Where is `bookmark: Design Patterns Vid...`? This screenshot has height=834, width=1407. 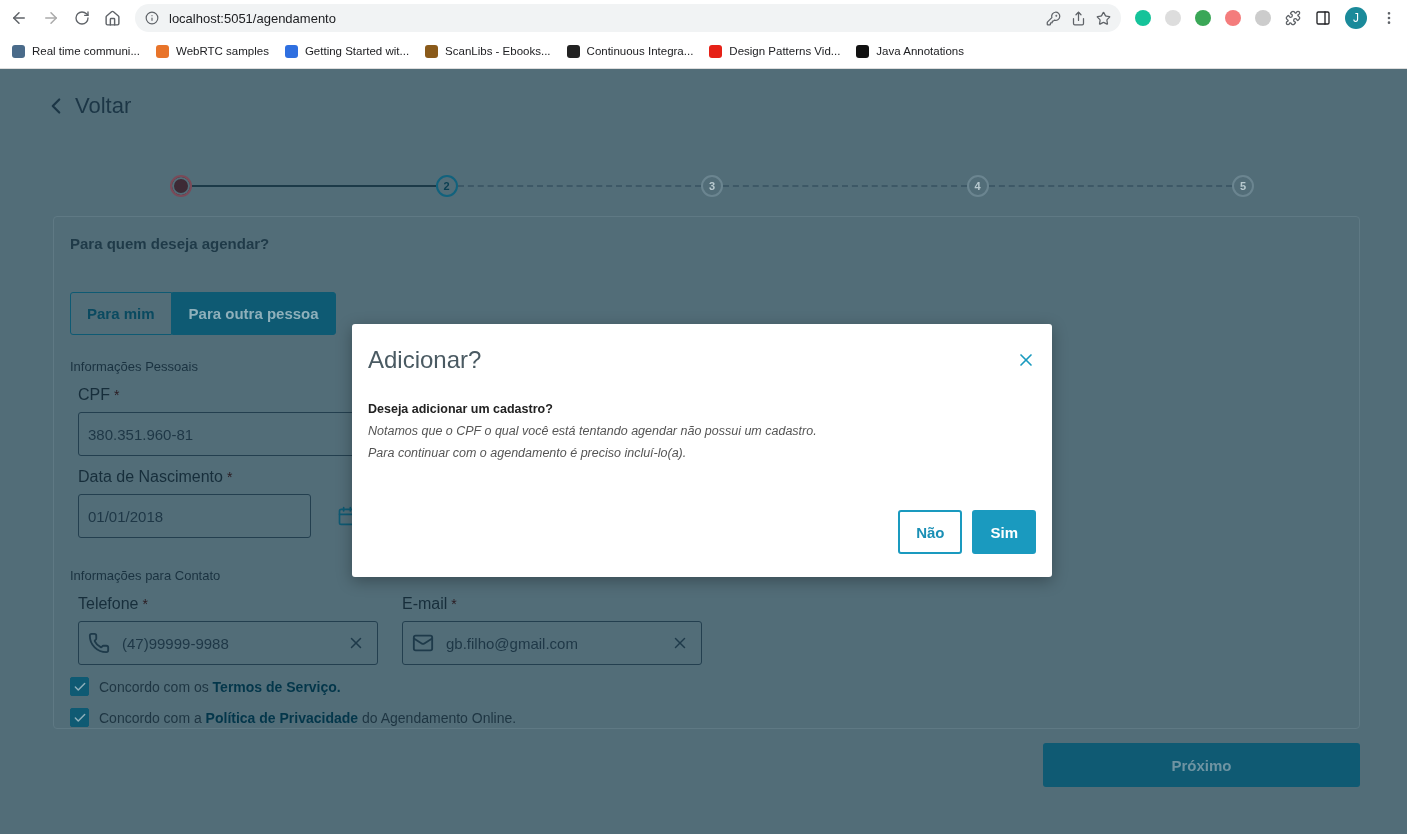 bookmark: Design Patterns Vid... is located at coordinates (775, 51).